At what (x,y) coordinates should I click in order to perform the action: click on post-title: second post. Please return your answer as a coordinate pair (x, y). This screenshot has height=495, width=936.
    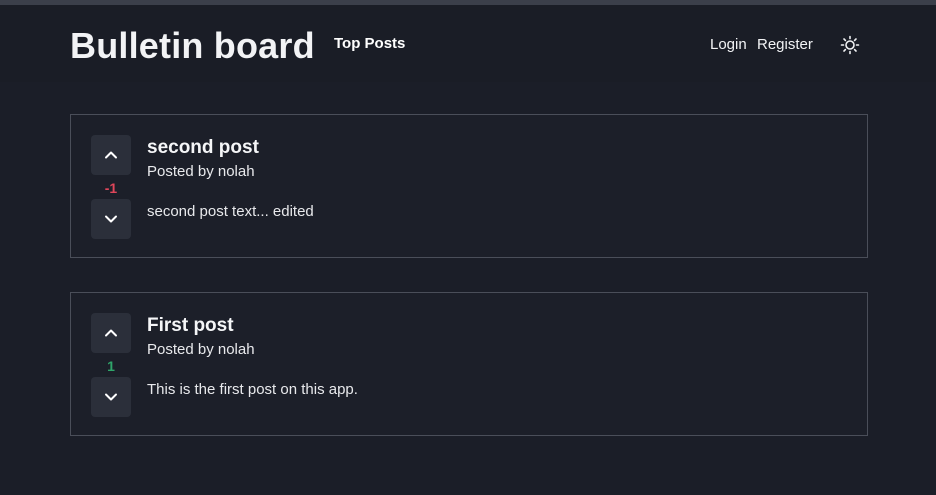
    Looking at the image, I should click on (203, 148).